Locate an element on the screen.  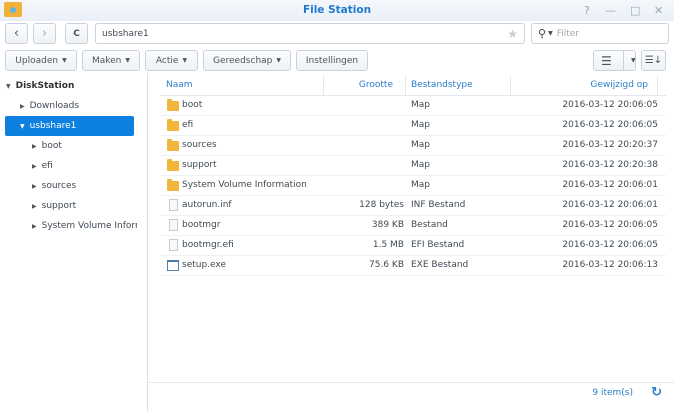
forward-button: › is located at coordinates (44, 33).